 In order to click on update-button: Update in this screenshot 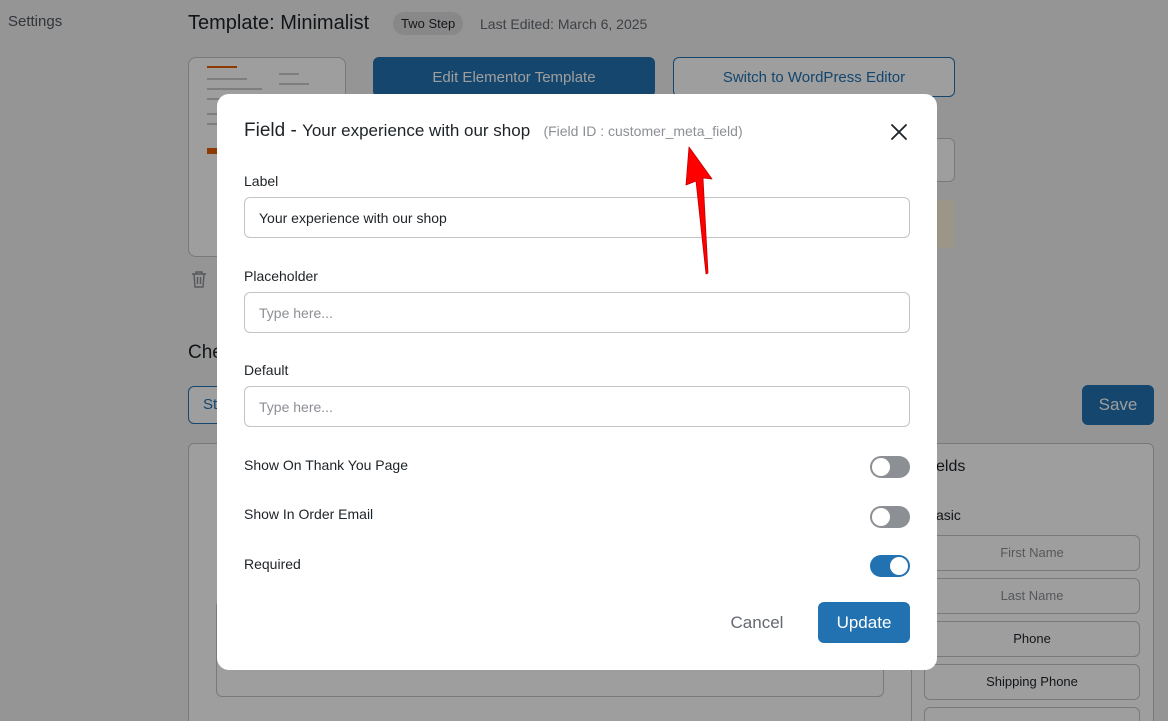, I will do `click(864, 622)`.